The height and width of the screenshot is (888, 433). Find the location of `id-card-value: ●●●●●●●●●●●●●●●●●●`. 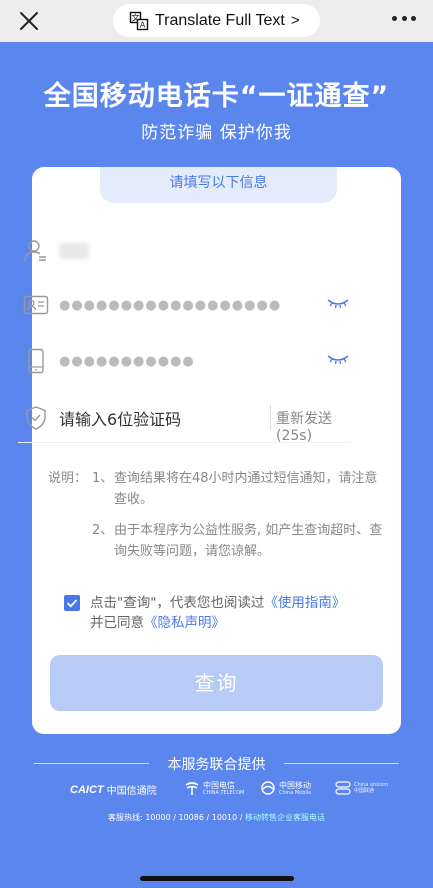

id-card-value: ●●●●●●●●●●●●●●●●●● is located at coordinates (170, 305).